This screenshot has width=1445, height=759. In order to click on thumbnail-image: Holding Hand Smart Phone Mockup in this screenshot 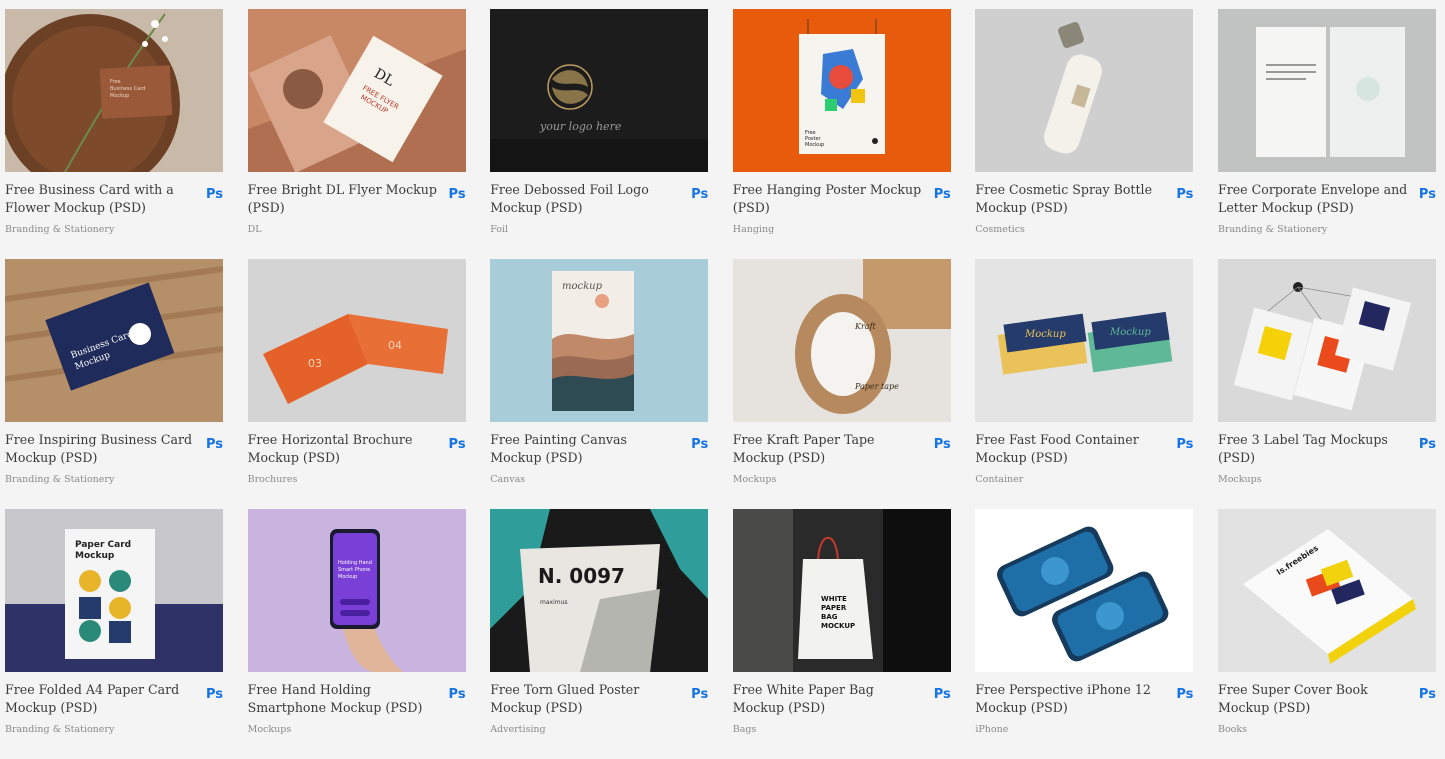, I will do `click(356, 590)`.